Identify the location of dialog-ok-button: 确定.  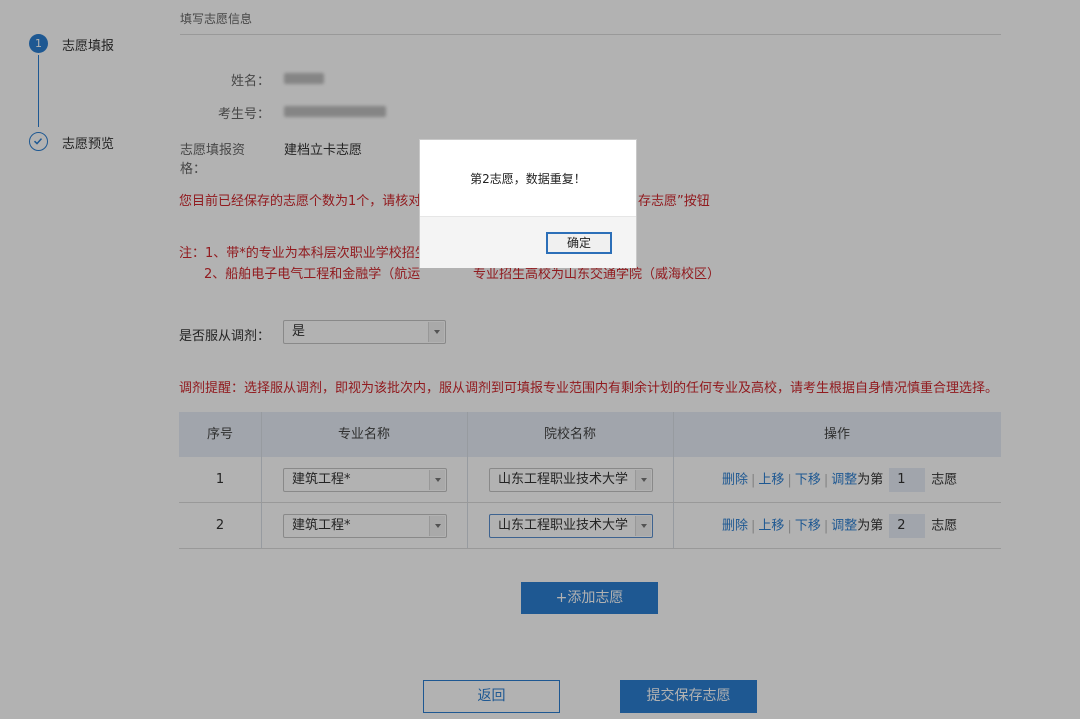
(579, 243).